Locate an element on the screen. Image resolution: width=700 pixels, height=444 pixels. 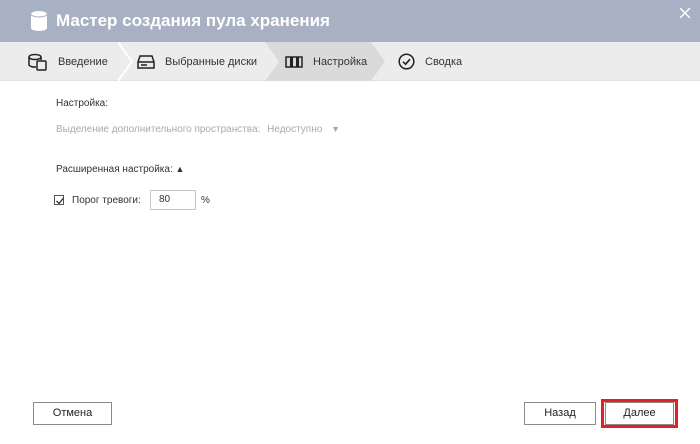
config-heading: Настройка: is located at coordinates (82, 103).